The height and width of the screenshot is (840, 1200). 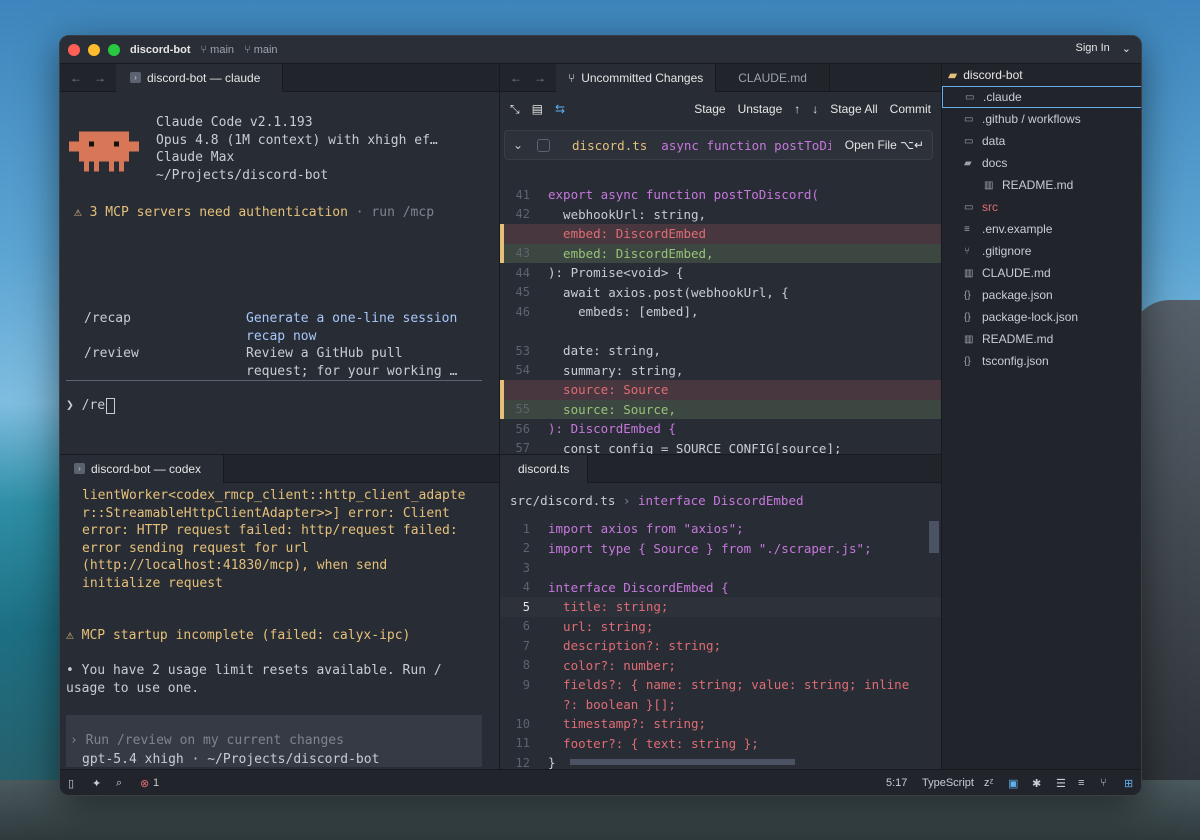 What do you see at coordinates (111, 405) in the screenshot?
I see `cursor` at bounding box center [111, 405].